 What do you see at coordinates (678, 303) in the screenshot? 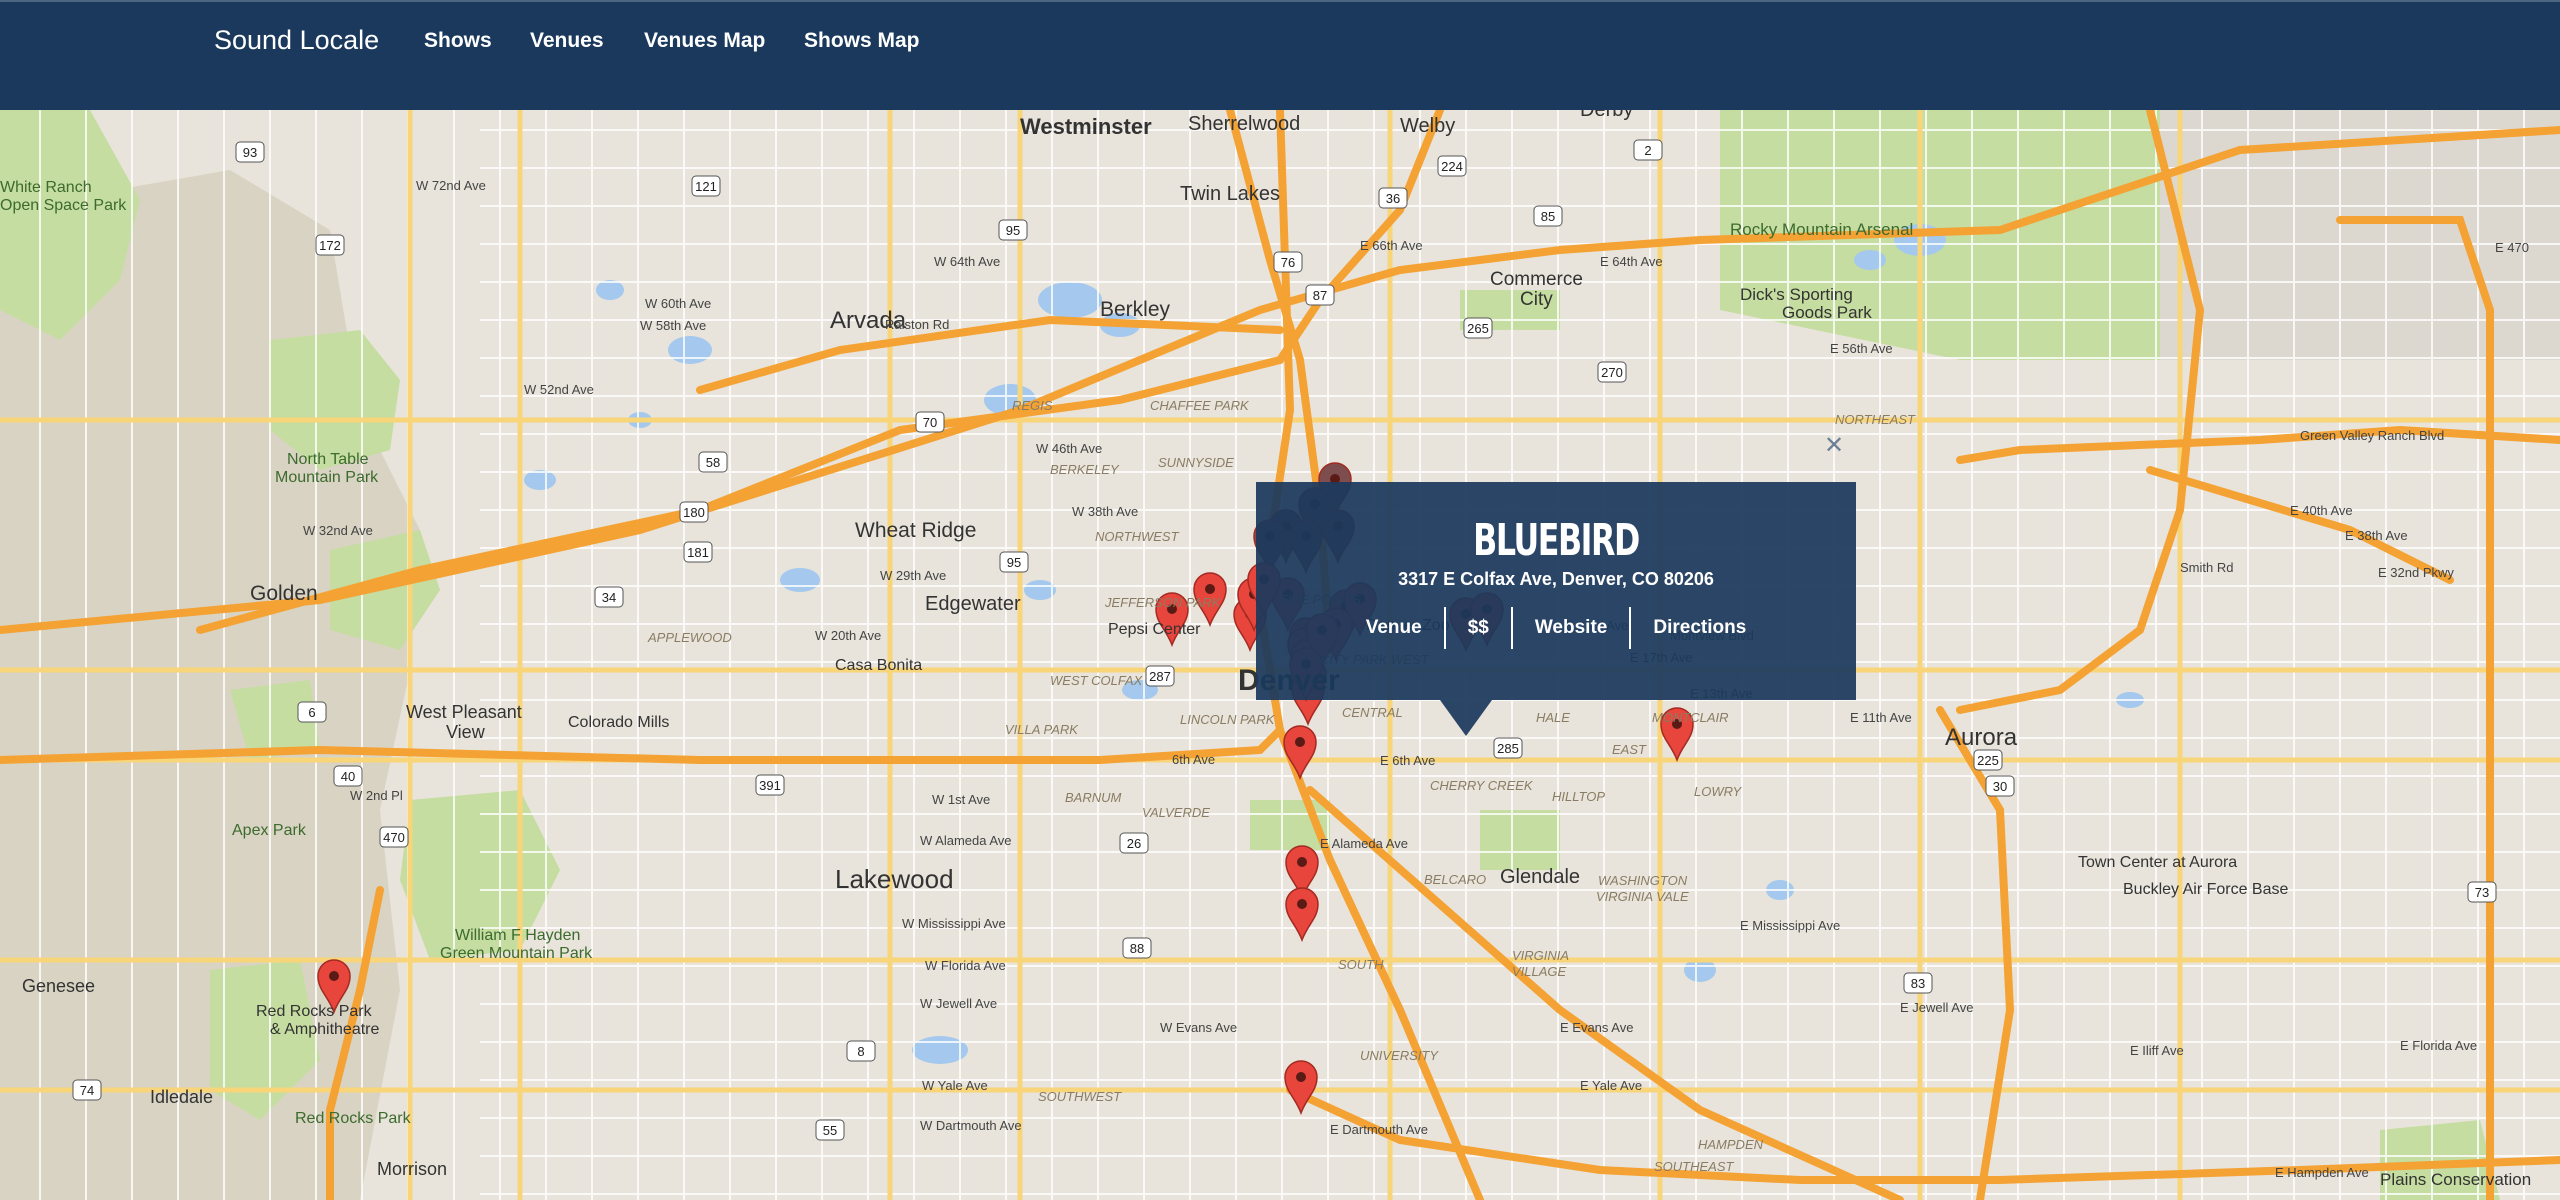
I see `svg-text: W 60th Ave` at bounding box center [678, 303].